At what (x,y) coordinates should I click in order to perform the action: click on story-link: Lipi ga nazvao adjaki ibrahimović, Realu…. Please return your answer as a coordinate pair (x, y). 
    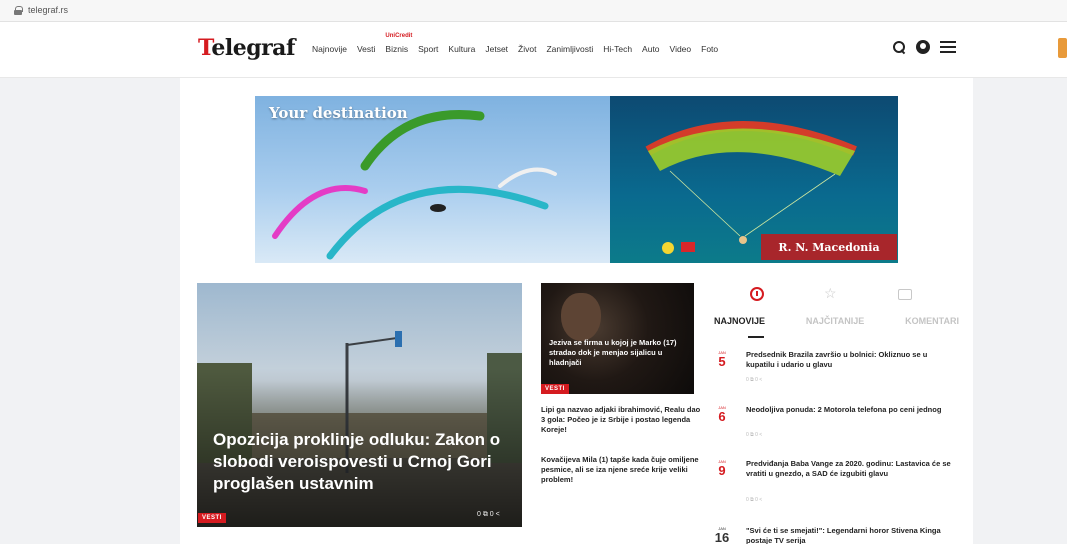
    Looking at the image, I should click on (621, 420).